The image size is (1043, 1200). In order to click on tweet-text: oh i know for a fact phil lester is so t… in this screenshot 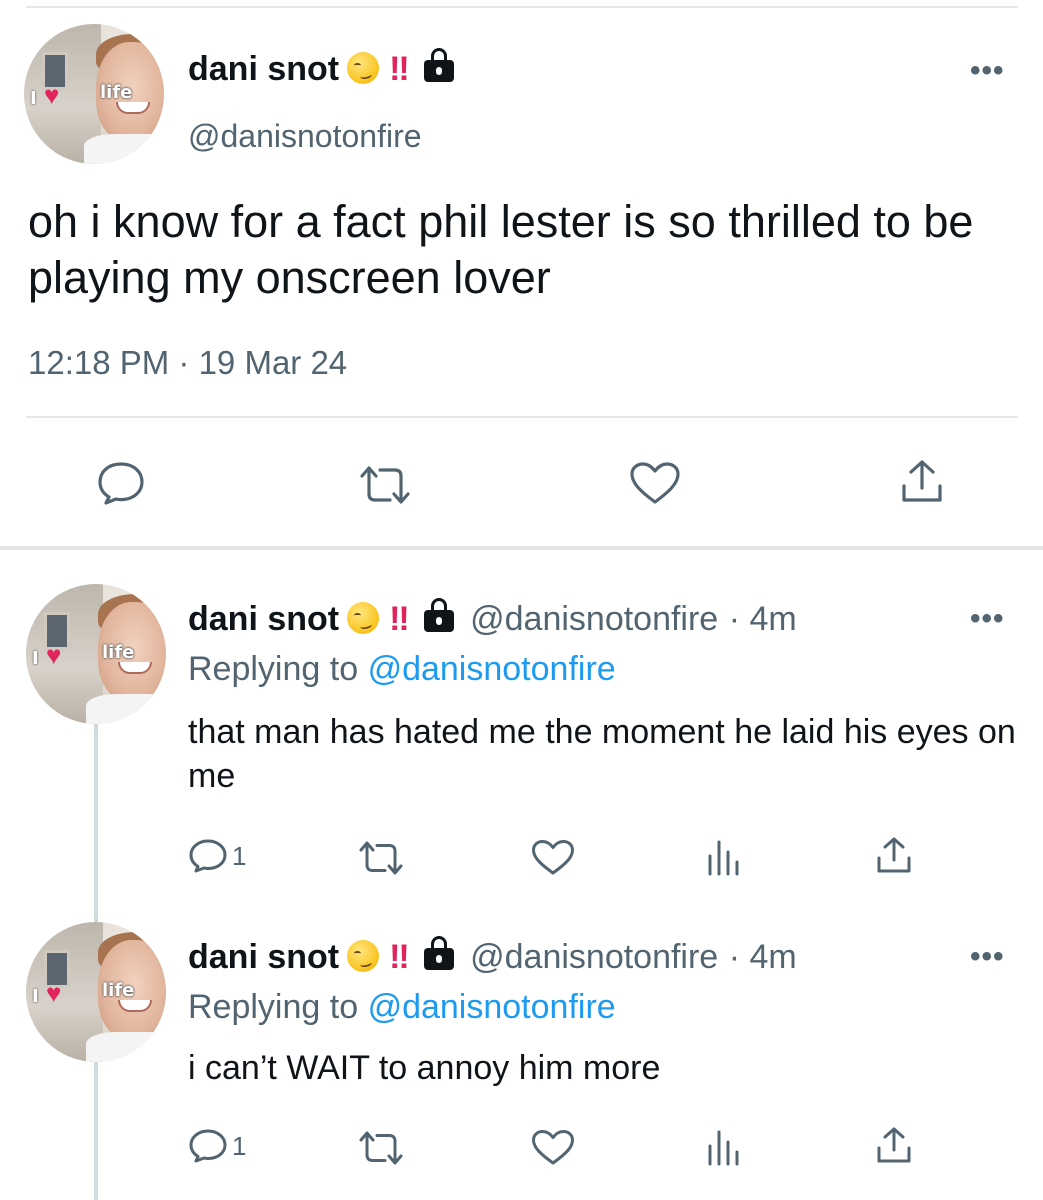, I will do `click(501, 249)`.